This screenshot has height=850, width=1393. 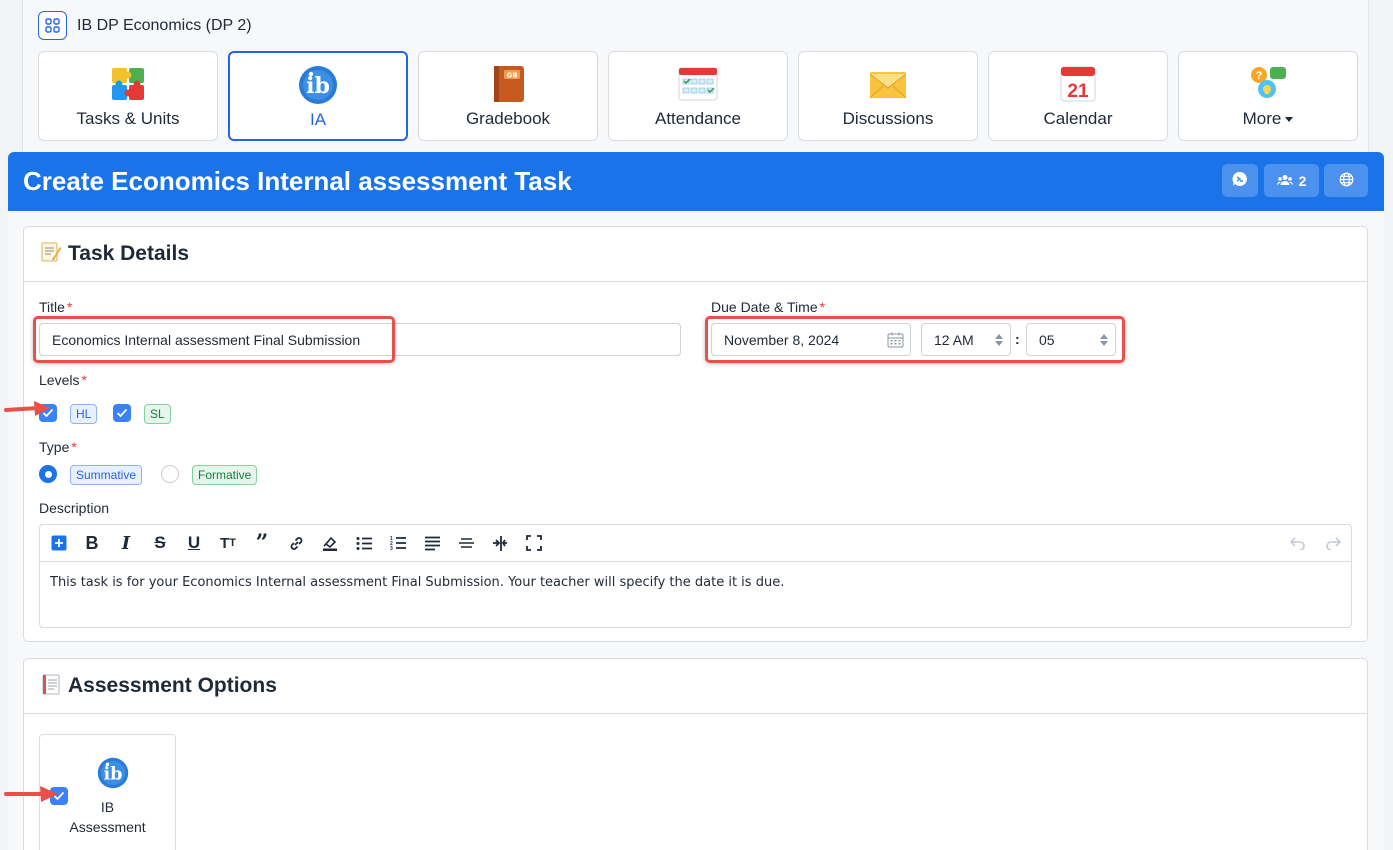 I want to click on undo-icon, so click(x=1298, y=543).